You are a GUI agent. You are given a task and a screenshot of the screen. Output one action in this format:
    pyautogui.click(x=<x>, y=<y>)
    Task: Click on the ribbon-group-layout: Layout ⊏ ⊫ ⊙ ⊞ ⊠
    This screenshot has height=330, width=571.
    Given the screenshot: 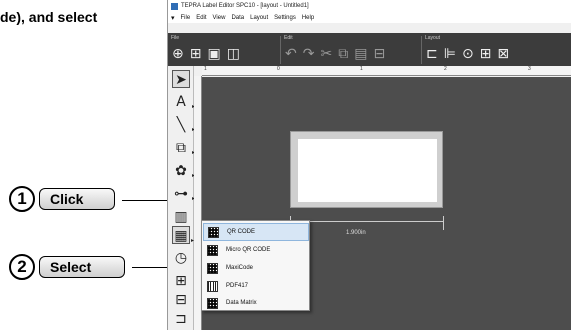 What is the action you would take?
    pyautogui.click(x=496, y=49)
    